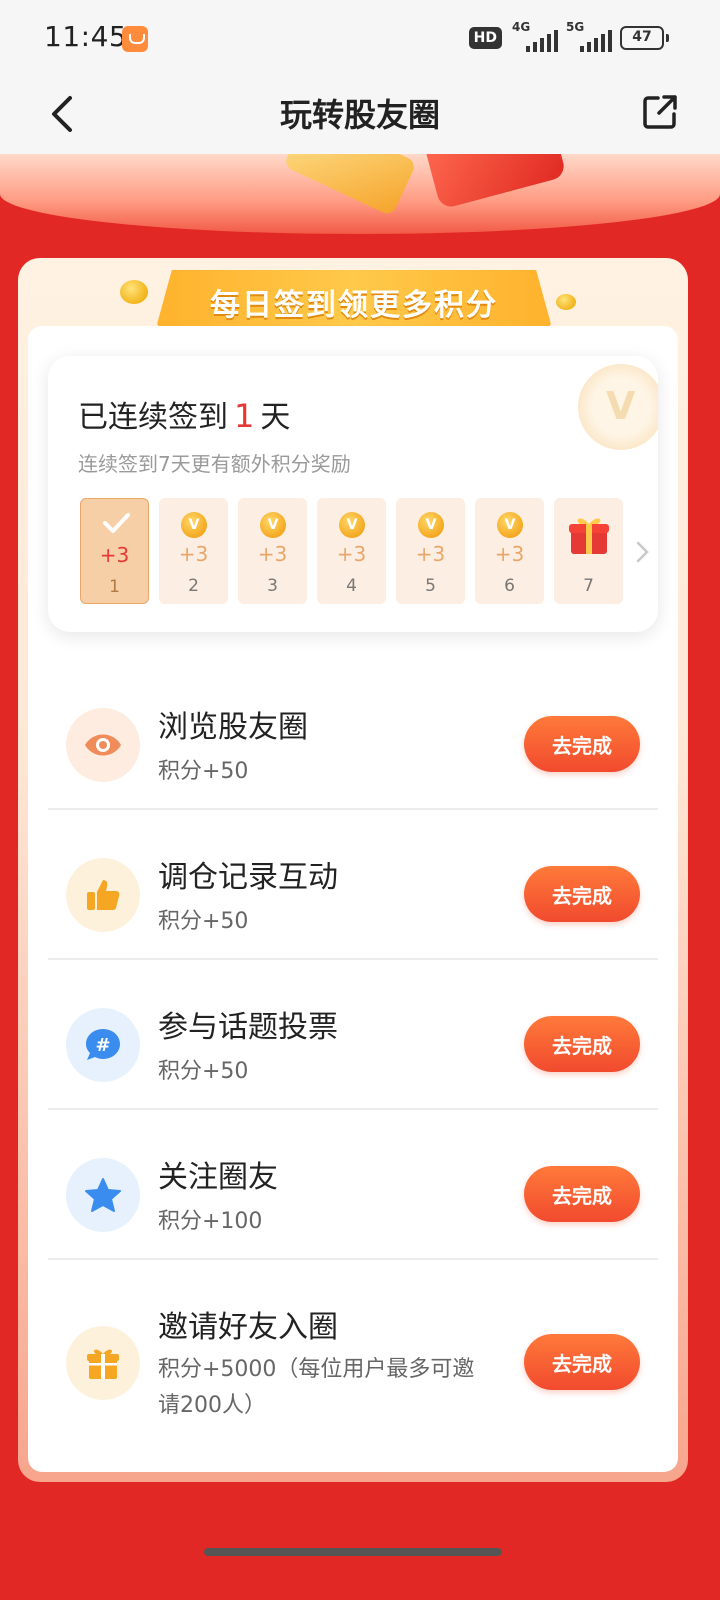  What do you see at coordinates (214, 464) in the screenshot?
I see `checkin-subtitle: 连续签到7天更有额外积分奖励` at bounding box center [214, 464].